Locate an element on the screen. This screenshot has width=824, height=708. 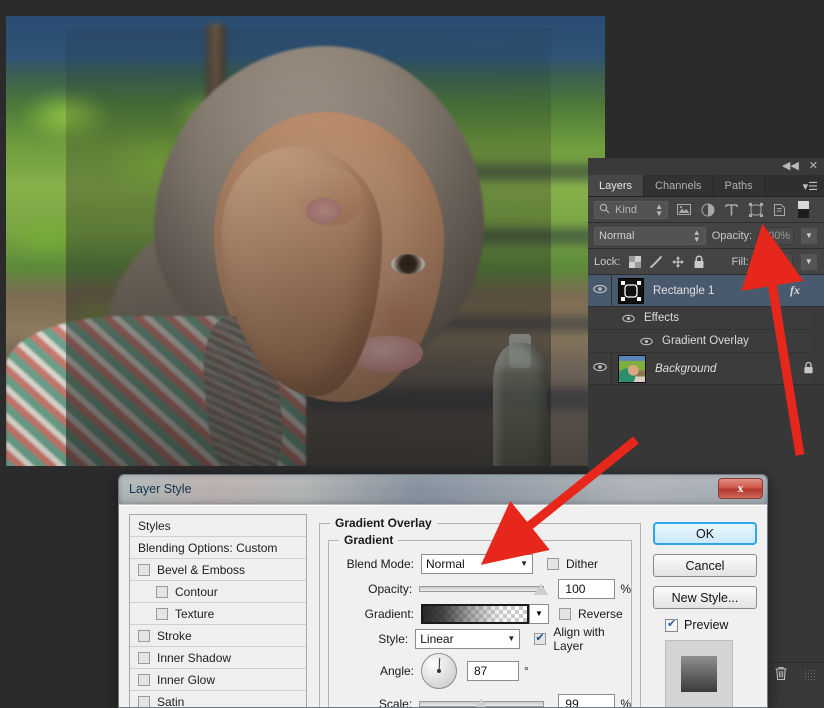
opacity-value-field: 100% is located at coordinates (776, 235).